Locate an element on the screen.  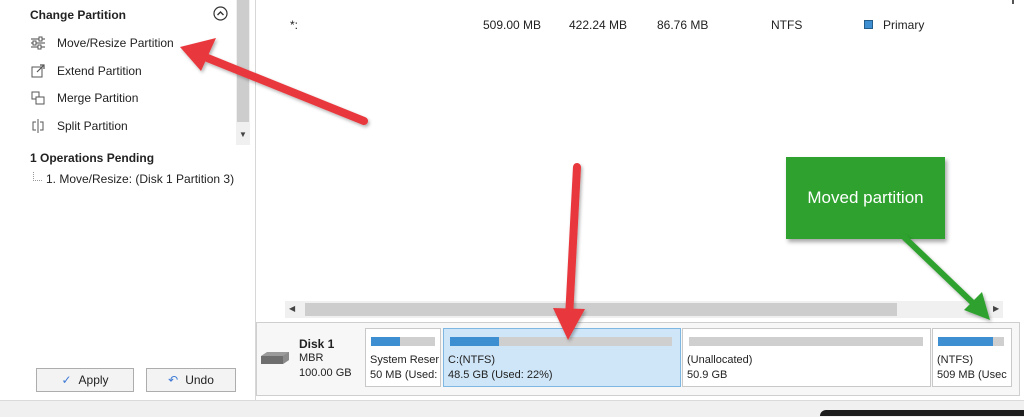
callout-text: Moved partition is located at coordinates (865, 197).